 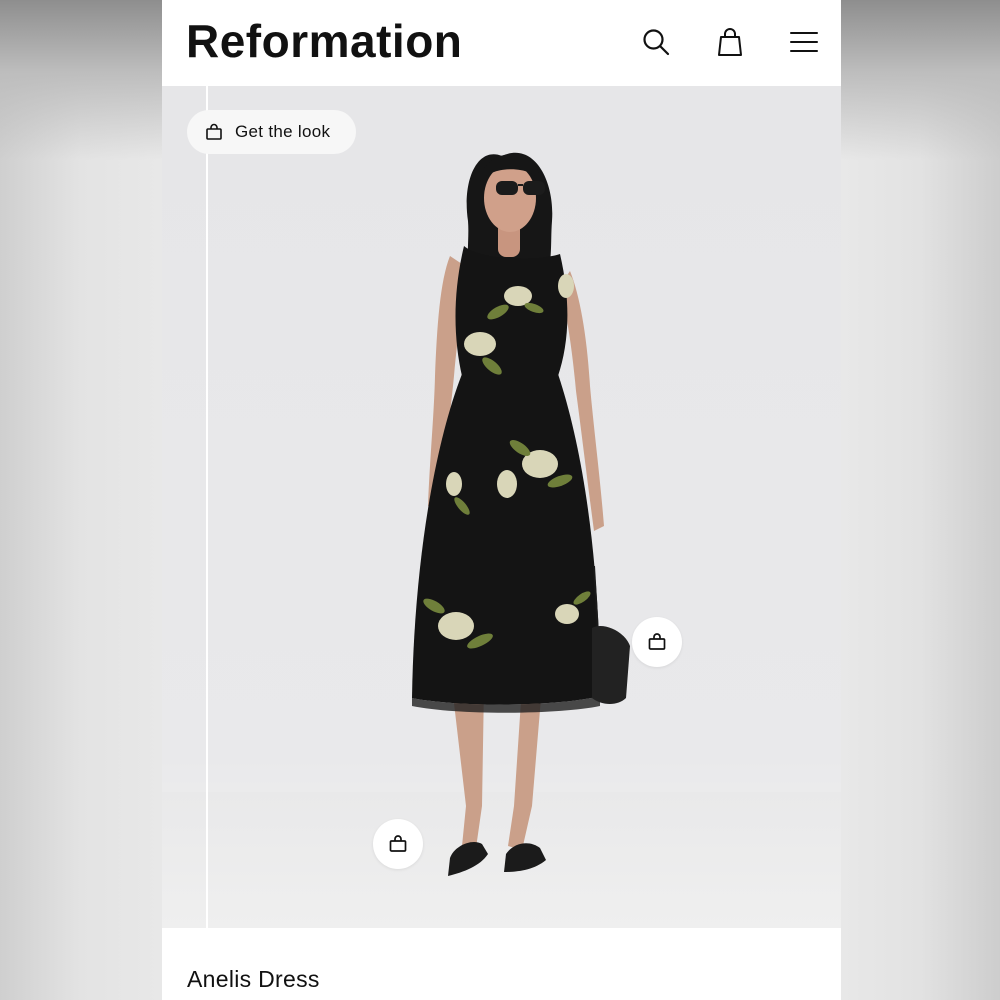 I want to click on menu-icon, so click(x=804, y=42).